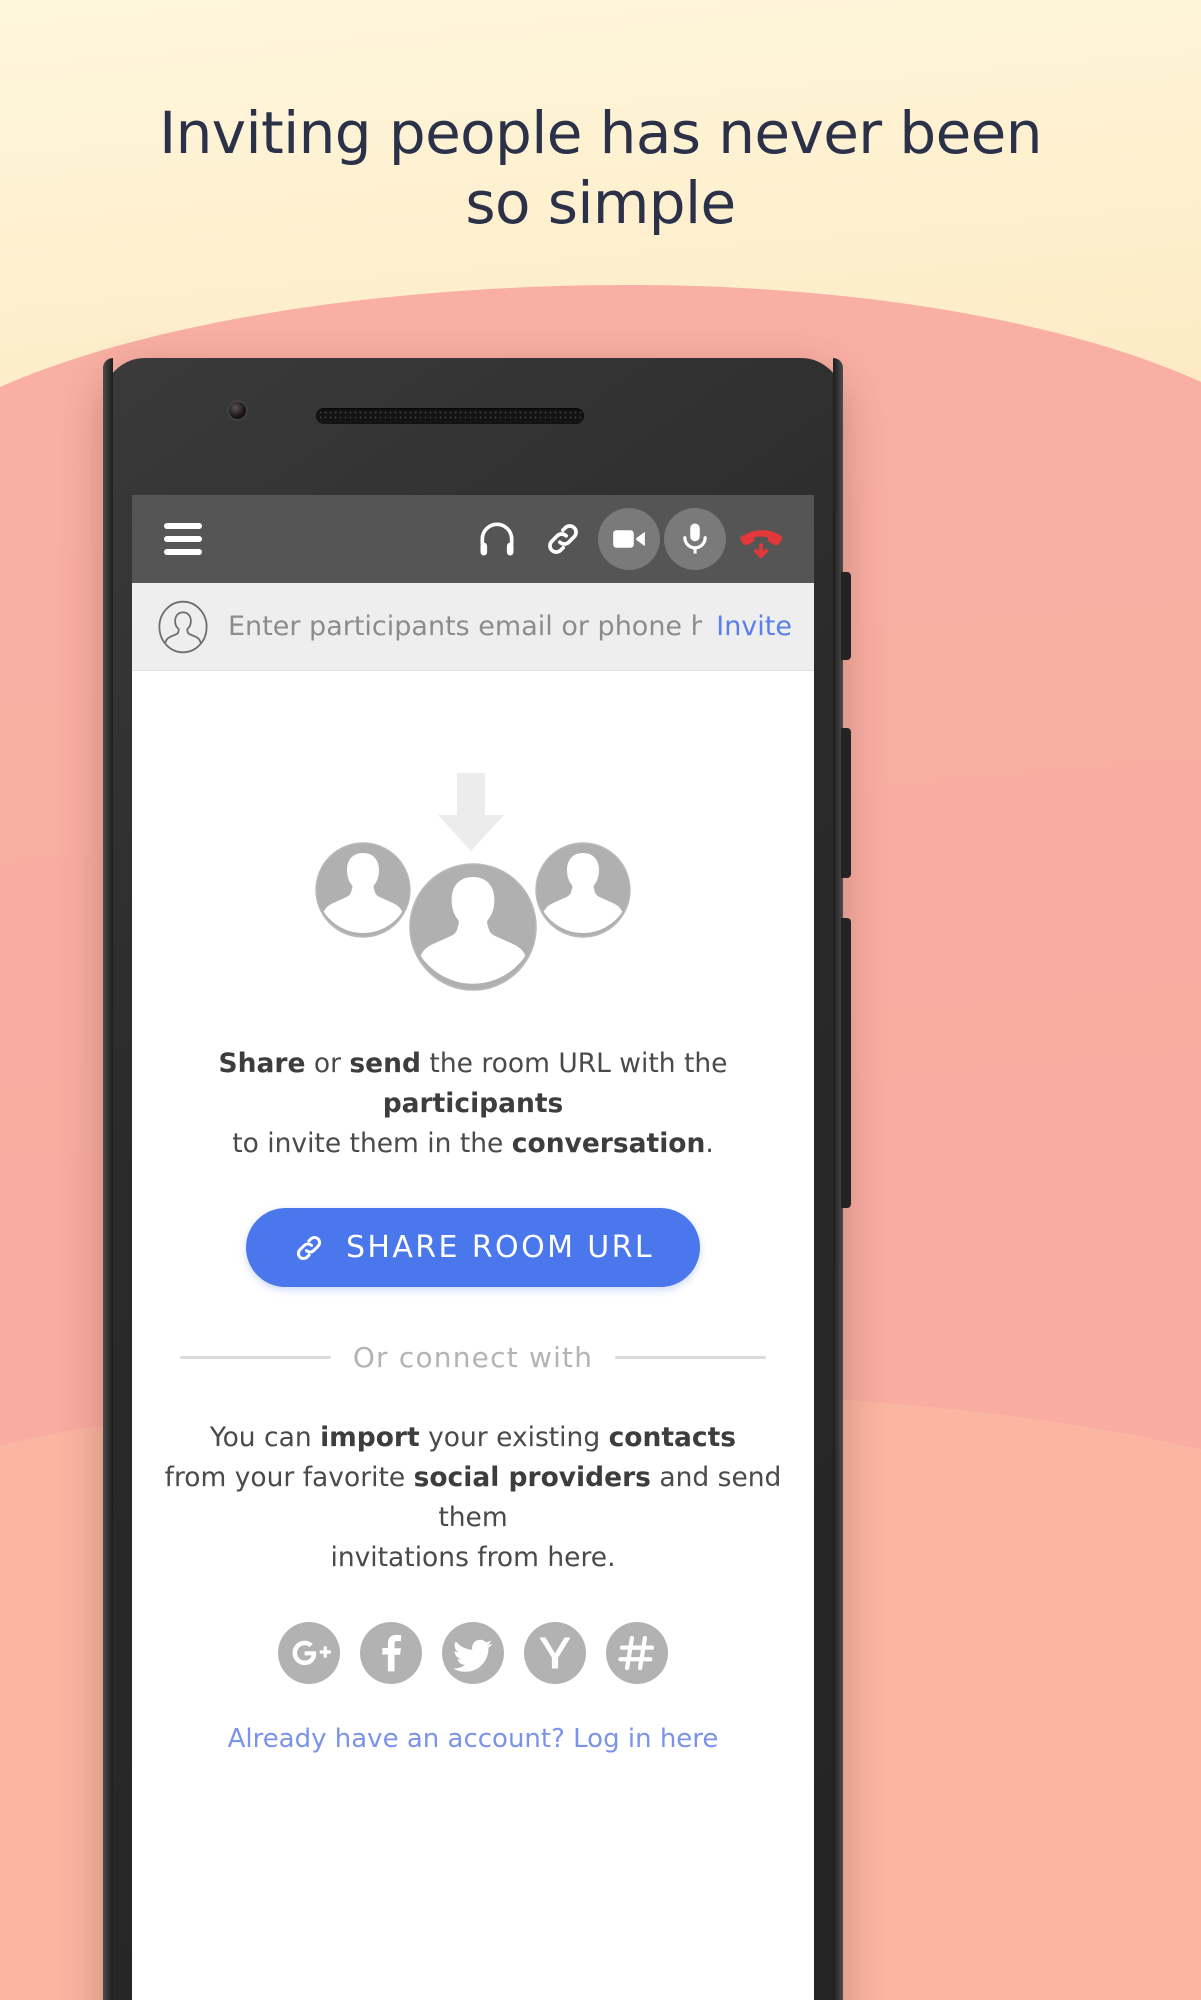  I want to click on phone-volume-button-down, so click(846, 1063).